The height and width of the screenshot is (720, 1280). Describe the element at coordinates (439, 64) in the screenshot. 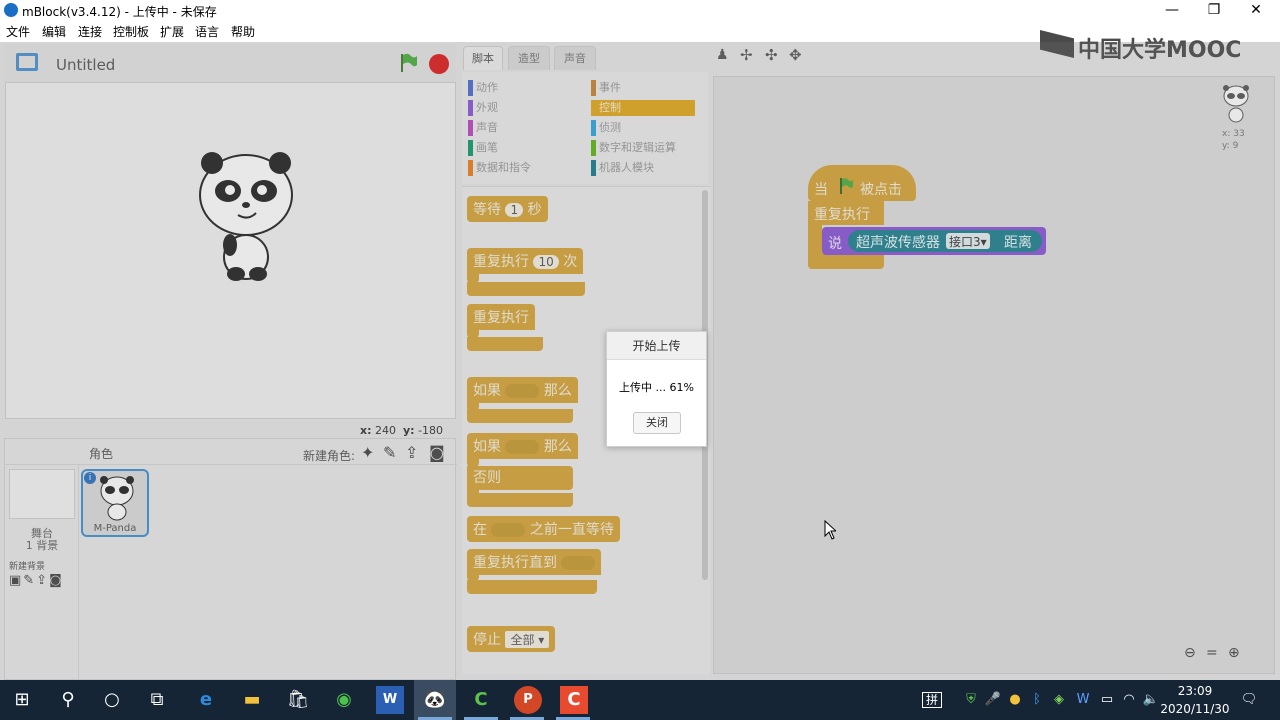

I see `stop-icon` at that location.